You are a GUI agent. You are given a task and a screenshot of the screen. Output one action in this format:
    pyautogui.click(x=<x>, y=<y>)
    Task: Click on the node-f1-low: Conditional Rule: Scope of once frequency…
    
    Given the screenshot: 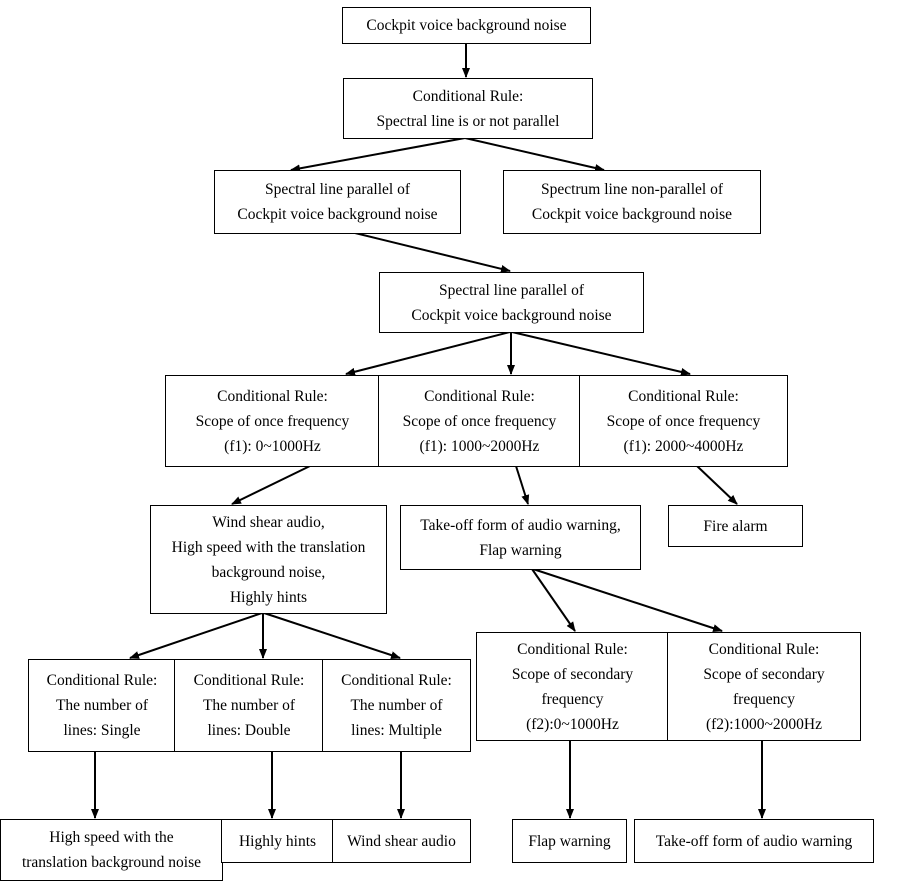 What is the action you would take?
    pyautogui.click(x=272, y=421)
    